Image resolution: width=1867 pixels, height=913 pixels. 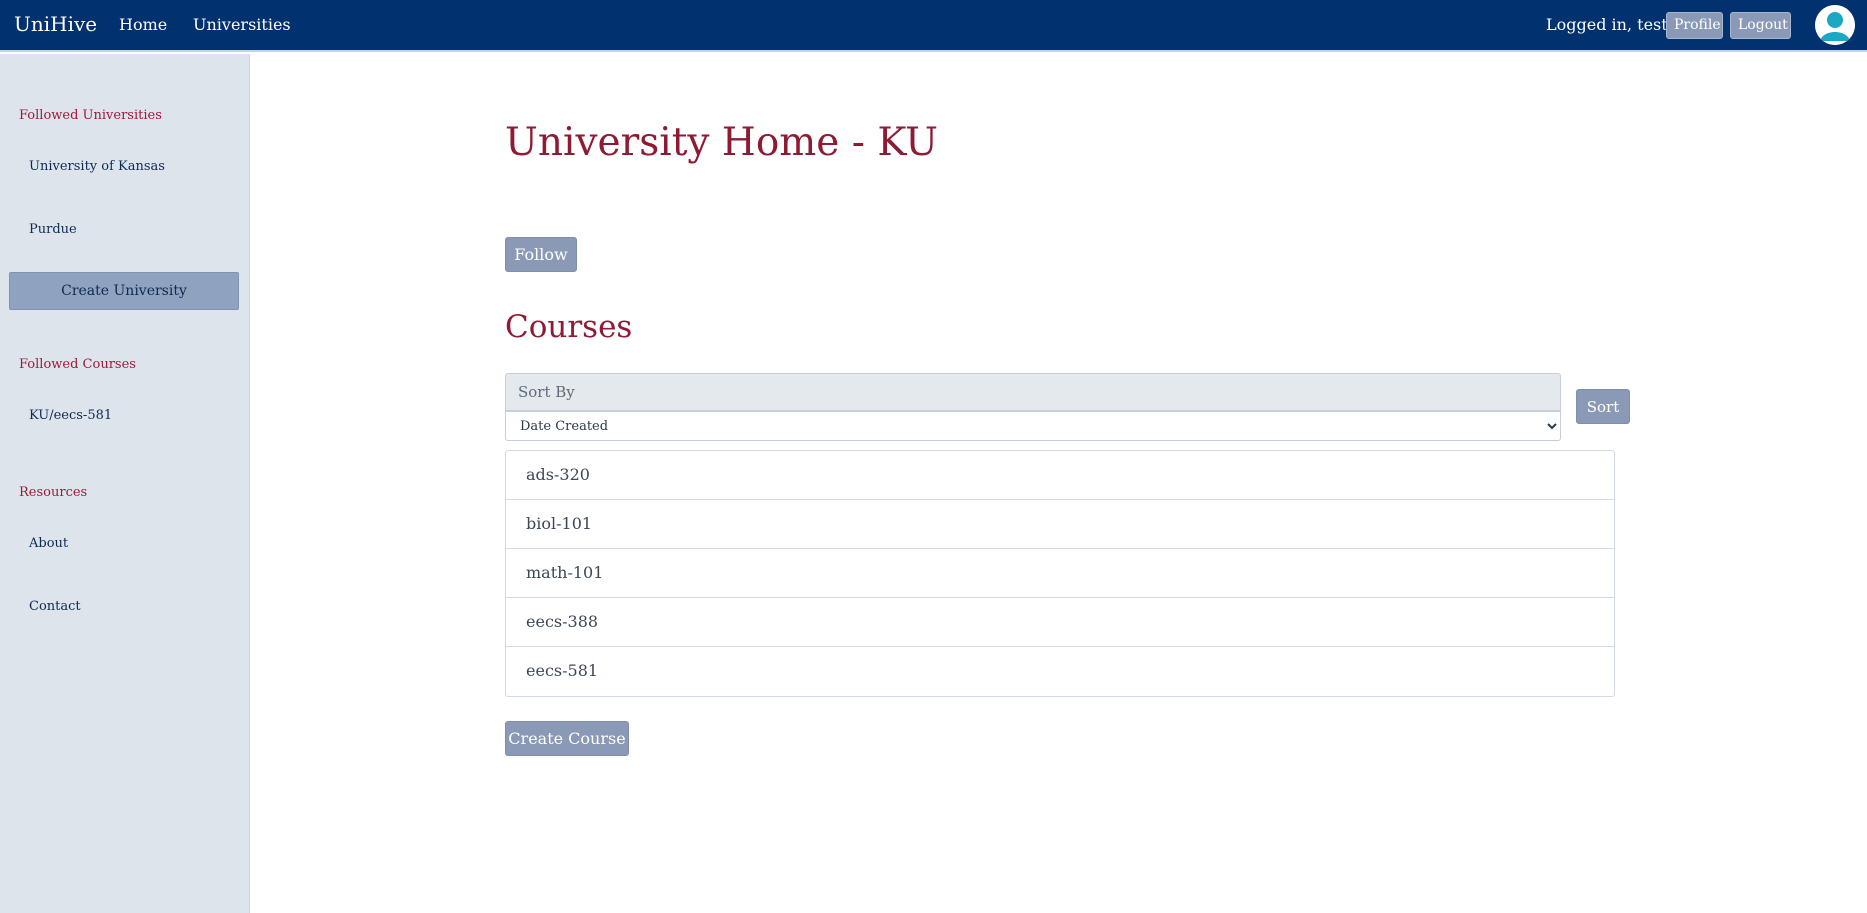 What do you see at coordinates (1060, 524) in the screenshot?
I see `course-item-biol-101: biol-101` at bounding box center [1060, 524].